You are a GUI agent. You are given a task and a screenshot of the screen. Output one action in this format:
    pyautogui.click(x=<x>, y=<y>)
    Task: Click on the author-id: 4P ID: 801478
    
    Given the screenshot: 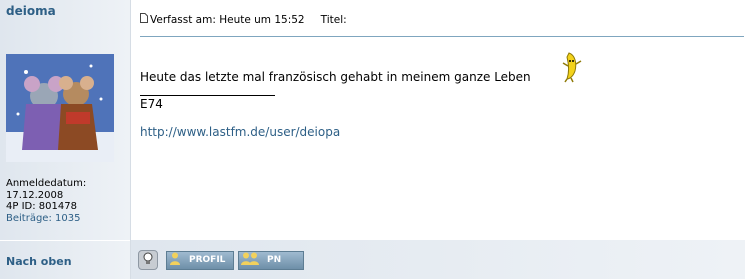 What is the action you would take?
    pyautogui.click(x=41, y=206)
    